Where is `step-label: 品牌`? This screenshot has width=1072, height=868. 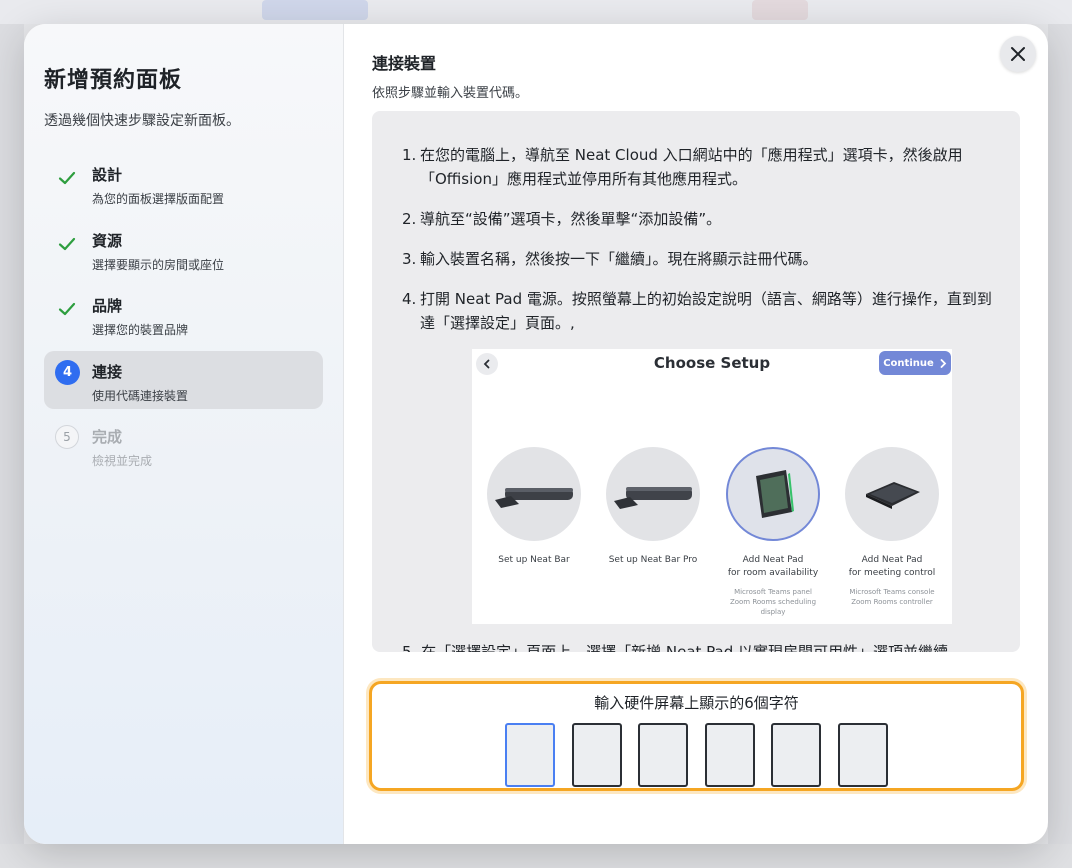
step-label: 品牌 is located at coordinates (107, 306).